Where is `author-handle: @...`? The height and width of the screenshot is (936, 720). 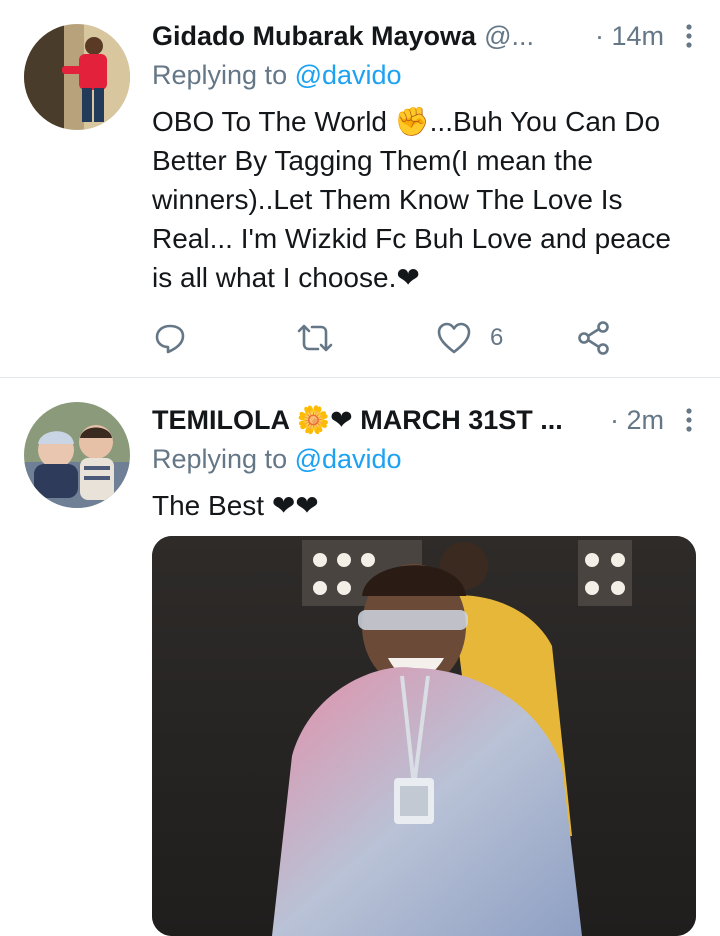 author-handle: @... is located at coordinates (509, 36).